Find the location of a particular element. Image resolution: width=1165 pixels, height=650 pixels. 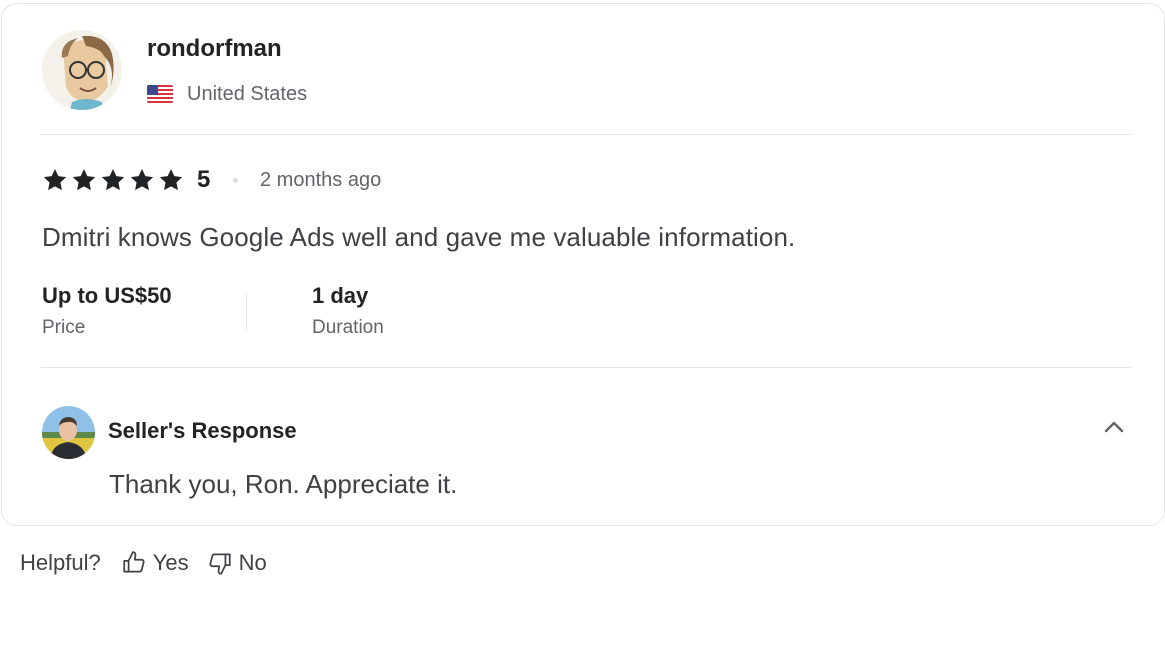

helpful-no-button: No is located at coordinates (237, 563).